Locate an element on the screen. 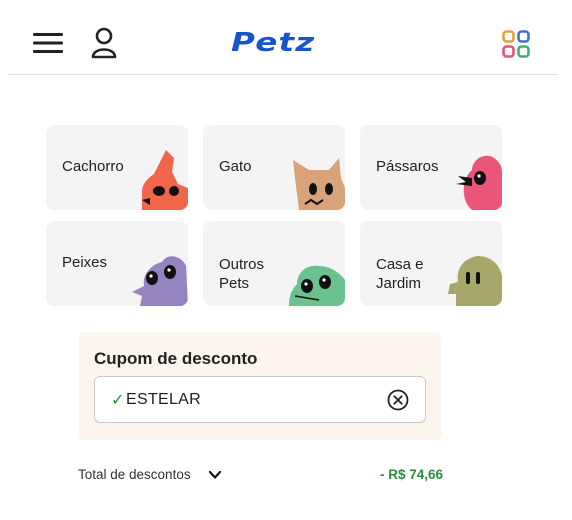  hamburger-menu-icon is located at coordinates (48, 43).